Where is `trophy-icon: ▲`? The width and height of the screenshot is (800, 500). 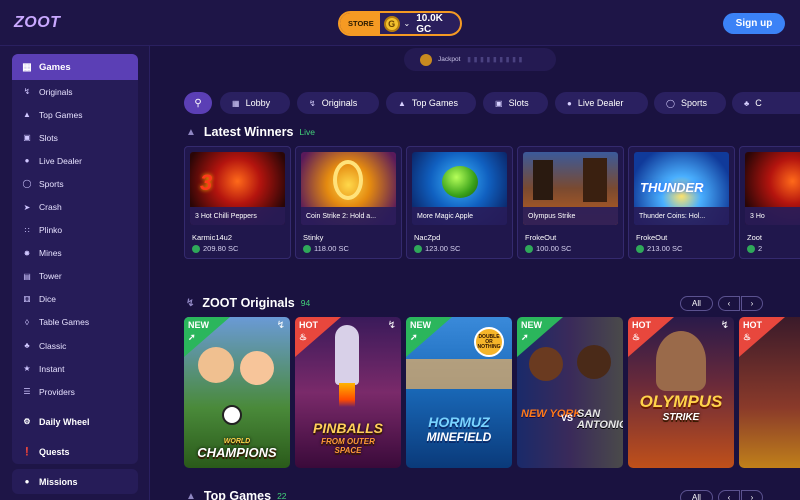
trophy-icon: ▲ is located at coordinates (191, 132).